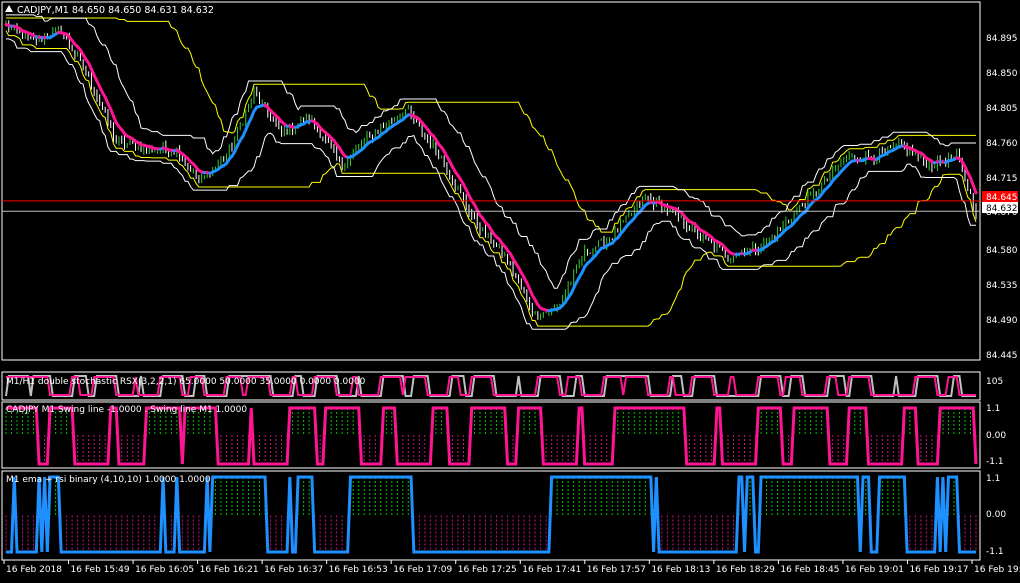 The height and width of the screenshot is (583, 1020). What do you see at coordinates (34, 570) in the screenshot?
I see `x-tick-label: 16 Feb 2018` at bounding box center [34, 570].